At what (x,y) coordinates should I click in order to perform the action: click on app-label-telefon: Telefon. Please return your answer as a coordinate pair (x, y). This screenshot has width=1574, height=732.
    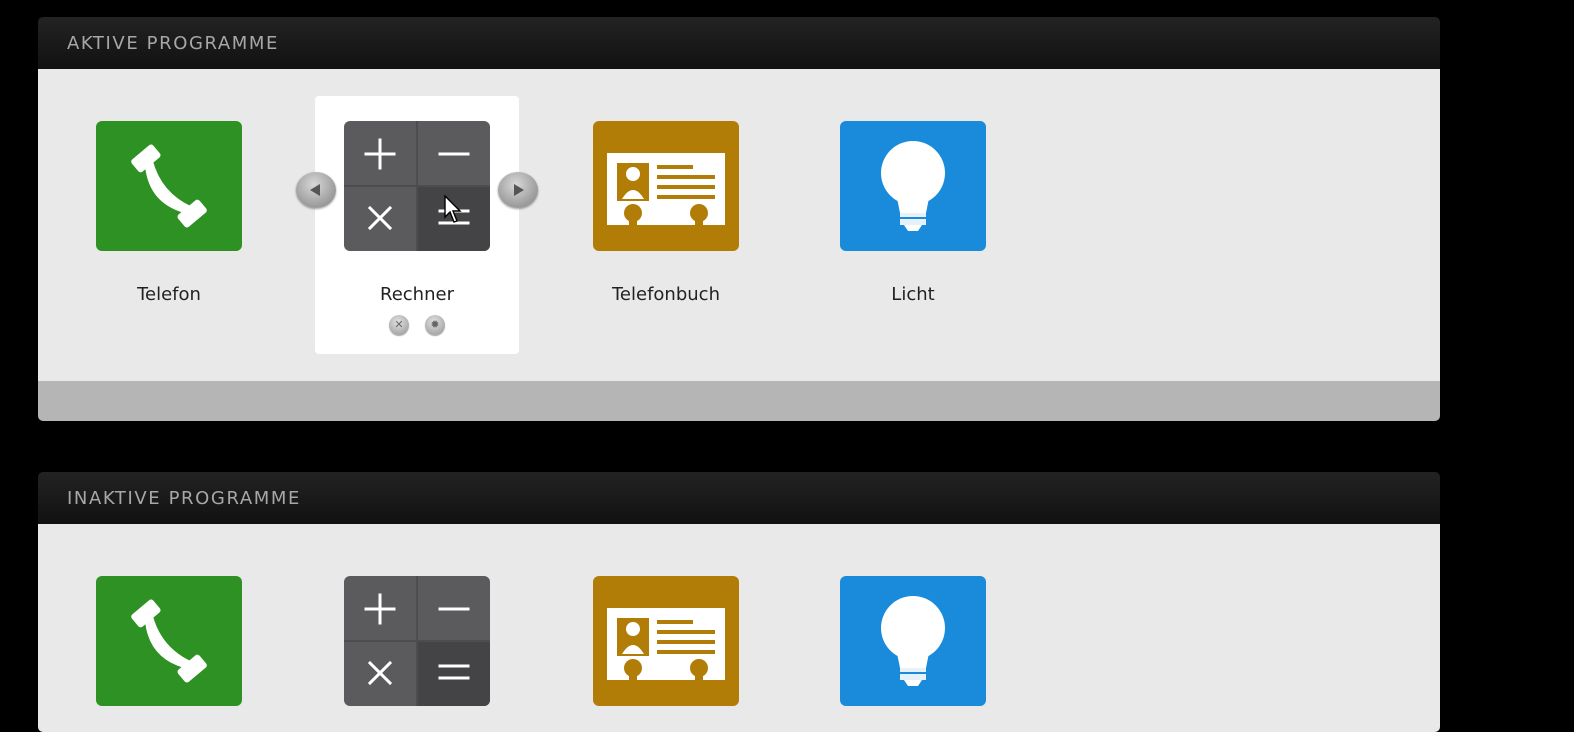
    Looking at the image, I should click on (169, 294).